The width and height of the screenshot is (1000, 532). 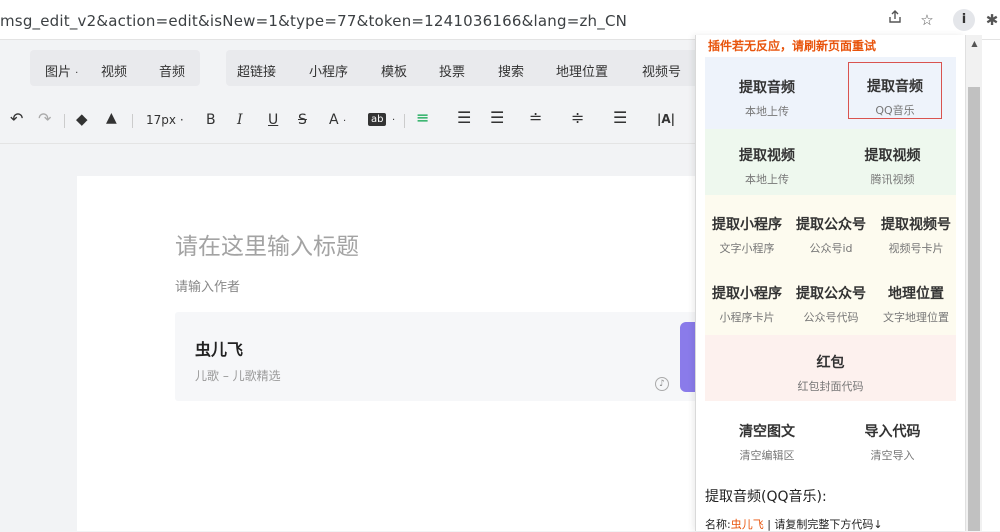 What do you see at coordinates (662, 384) in the screenshot?
I see `music-note-icon: ♪` at bounding box center [662, 384].